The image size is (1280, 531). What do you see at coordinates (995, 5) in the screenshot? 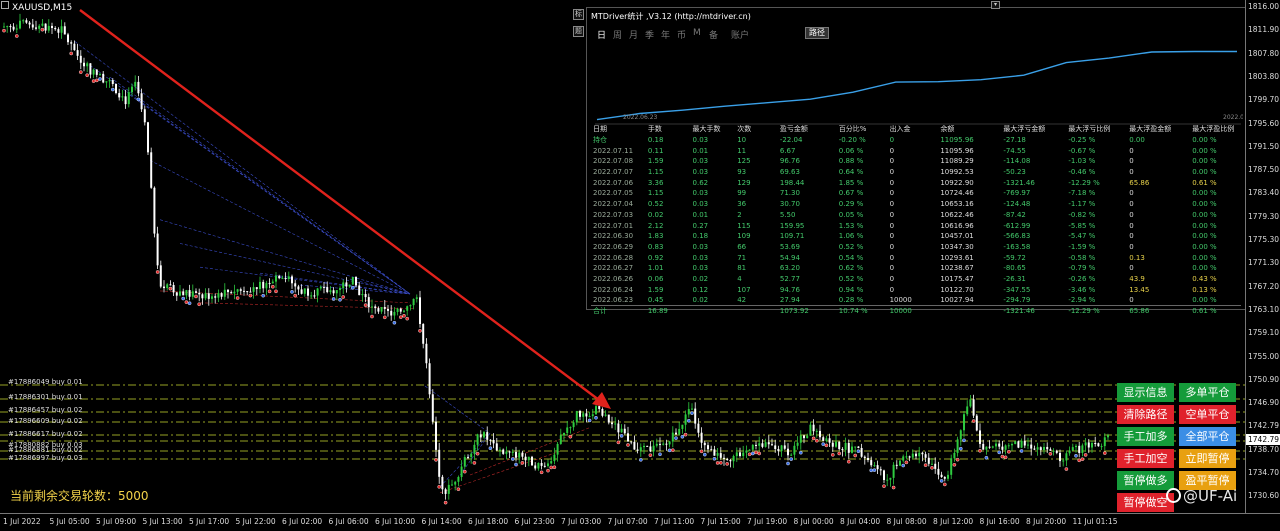
I see `panel-close-icon: ▾` at bounding box center [995, 5].